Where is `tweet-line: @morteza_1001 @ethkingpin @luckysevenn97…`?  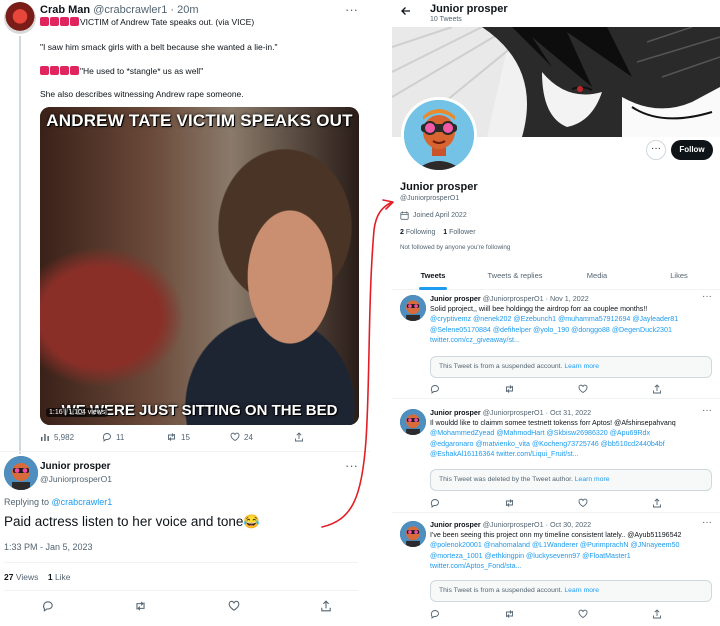 tweet-line: @morteza_1001 @ethkingpin @luckysevenn97… is located at coordinates (573, 556).